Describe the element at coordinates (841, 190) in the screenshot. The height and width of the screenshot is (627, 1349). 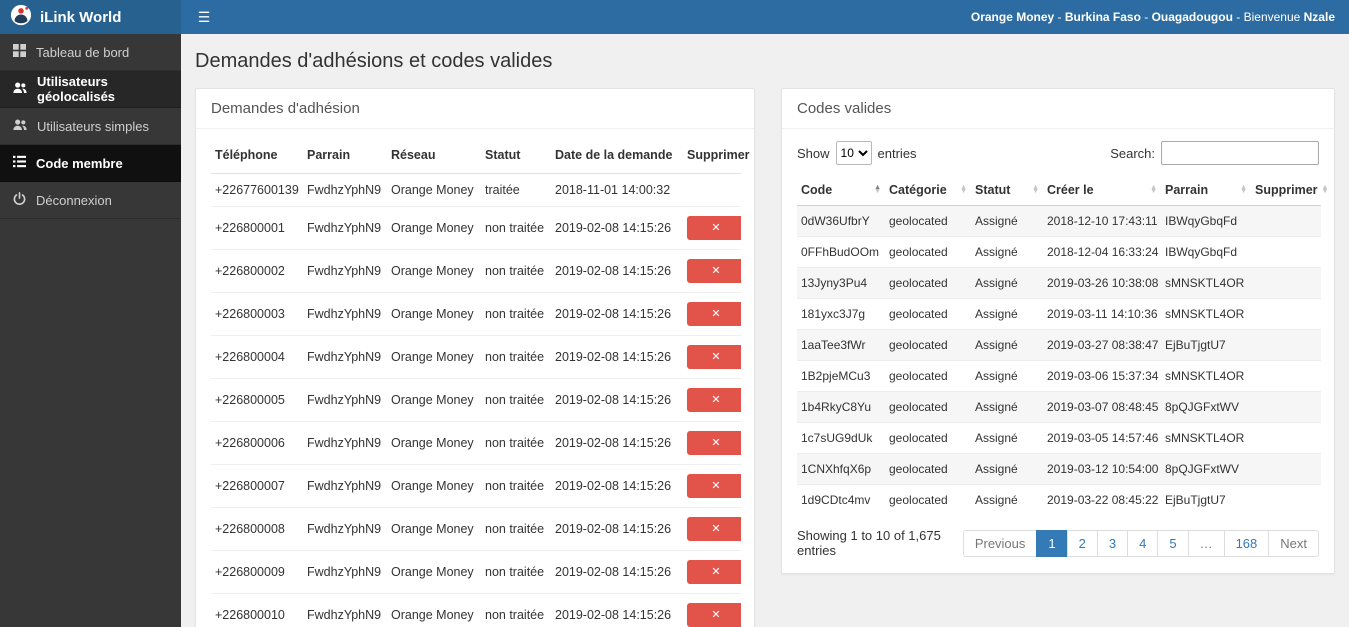
I see `column-header-code: Code ▲ ▼` at that location.